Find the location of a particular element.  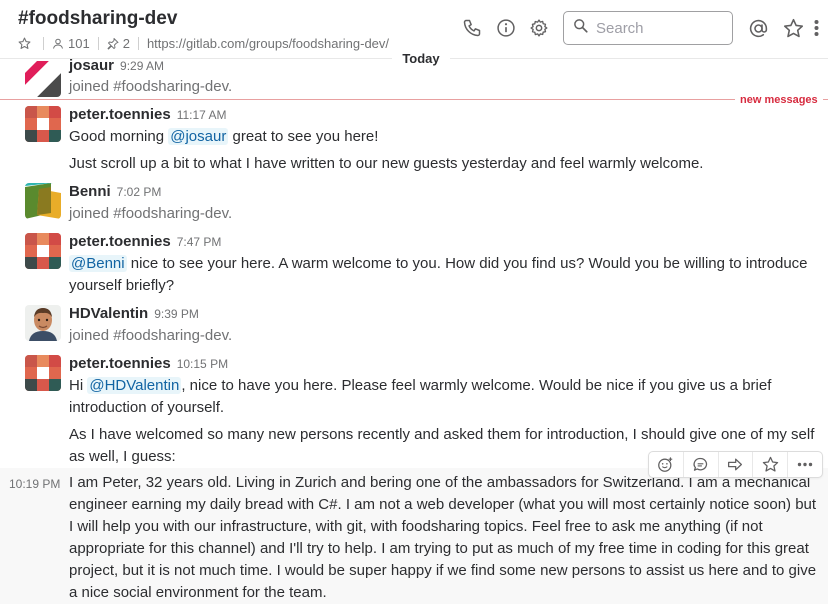

share-message-button is located at coordinates (736, 464).